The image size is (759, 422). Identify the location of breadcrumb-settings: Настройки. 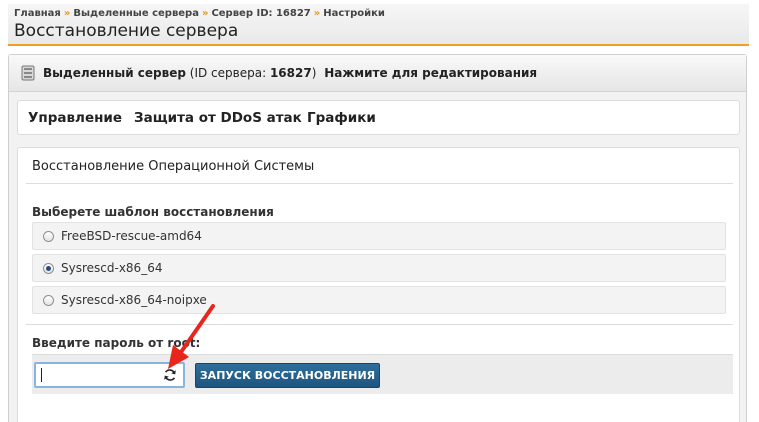
(354, 13).